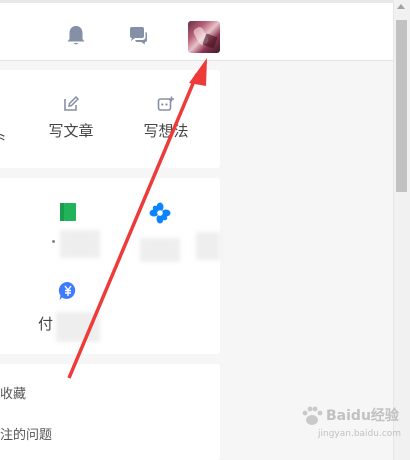  What do you see at coordinates (71, 103) in the screenshot?
I see `edit-pencil-icon` at bounding box center [71, 103].